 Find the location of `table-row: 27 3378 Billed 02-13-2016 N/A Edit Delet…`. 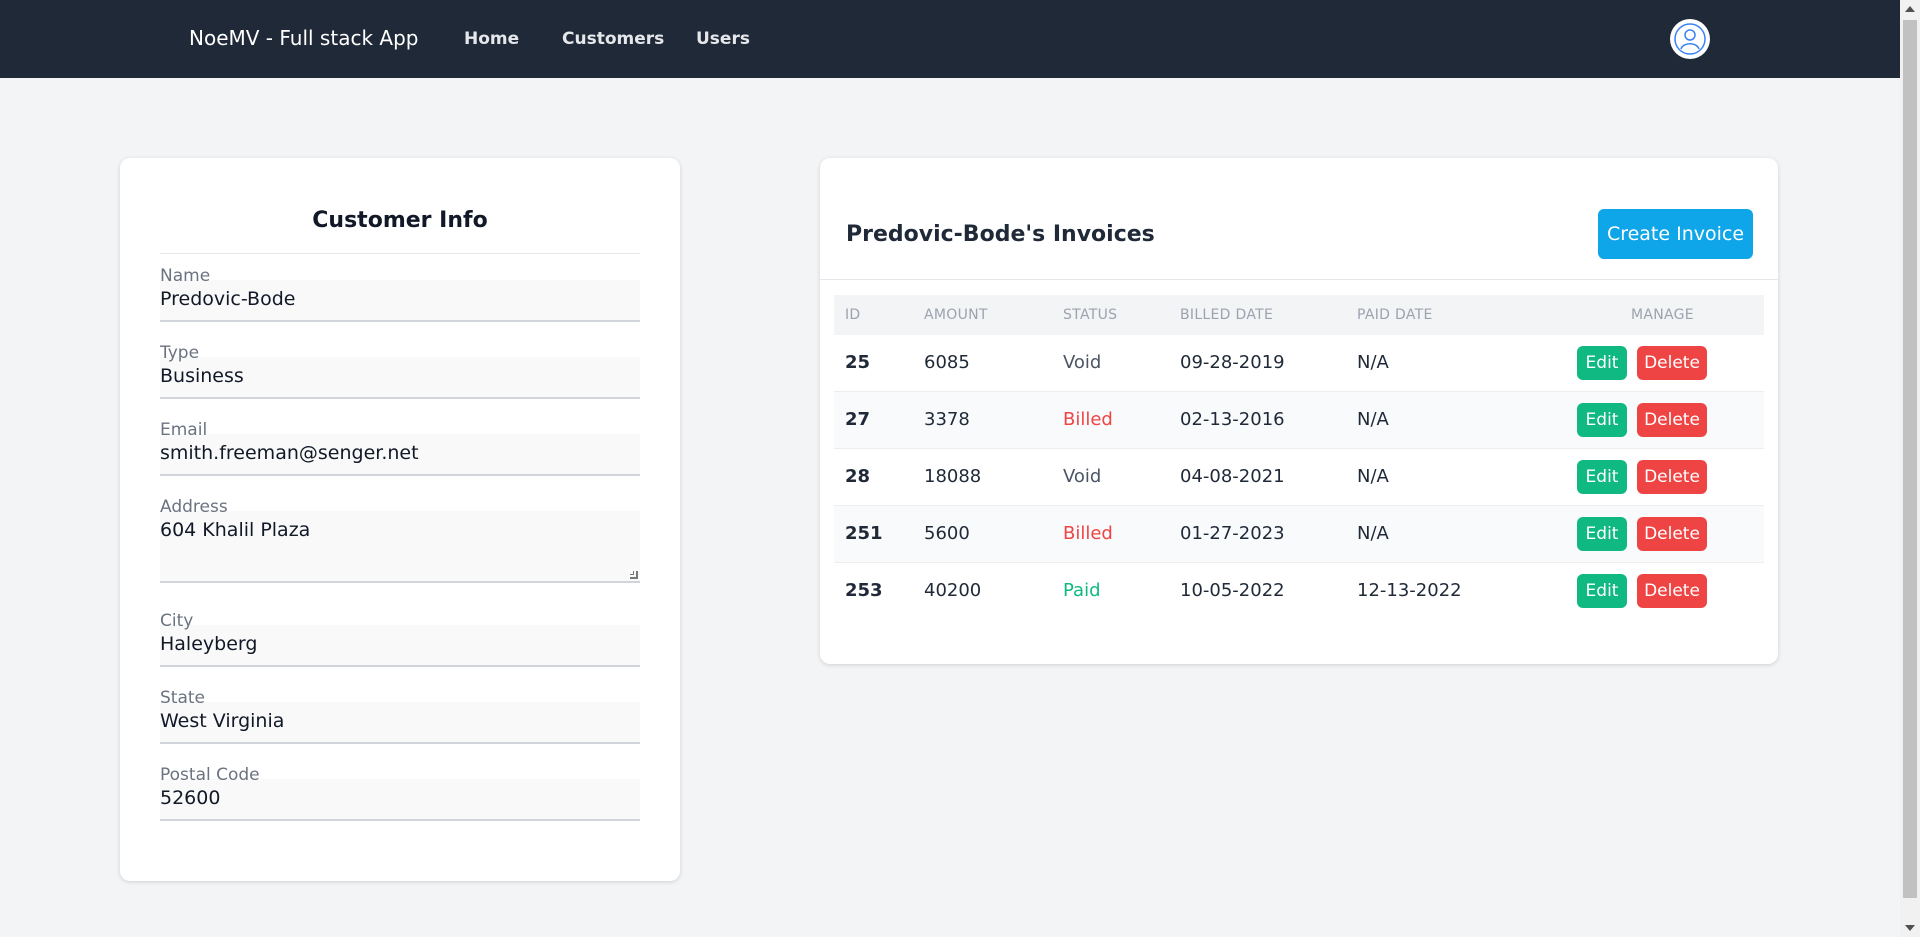

table-row: 27 3378 Billed 02-13-2016 N/A Edit Delet… is located at coordinates (1299, 420).